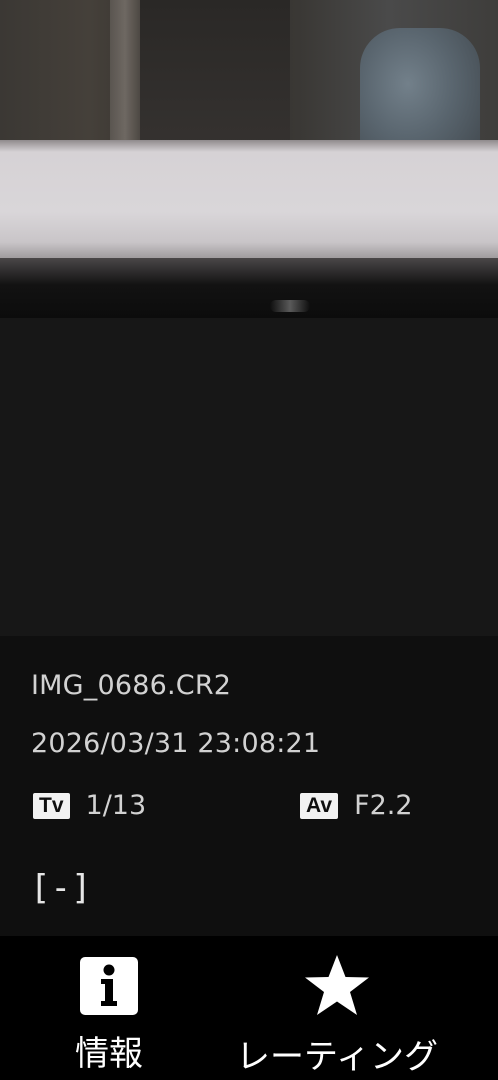  I want to click on tv-badge: Tv, so click(51, 805).